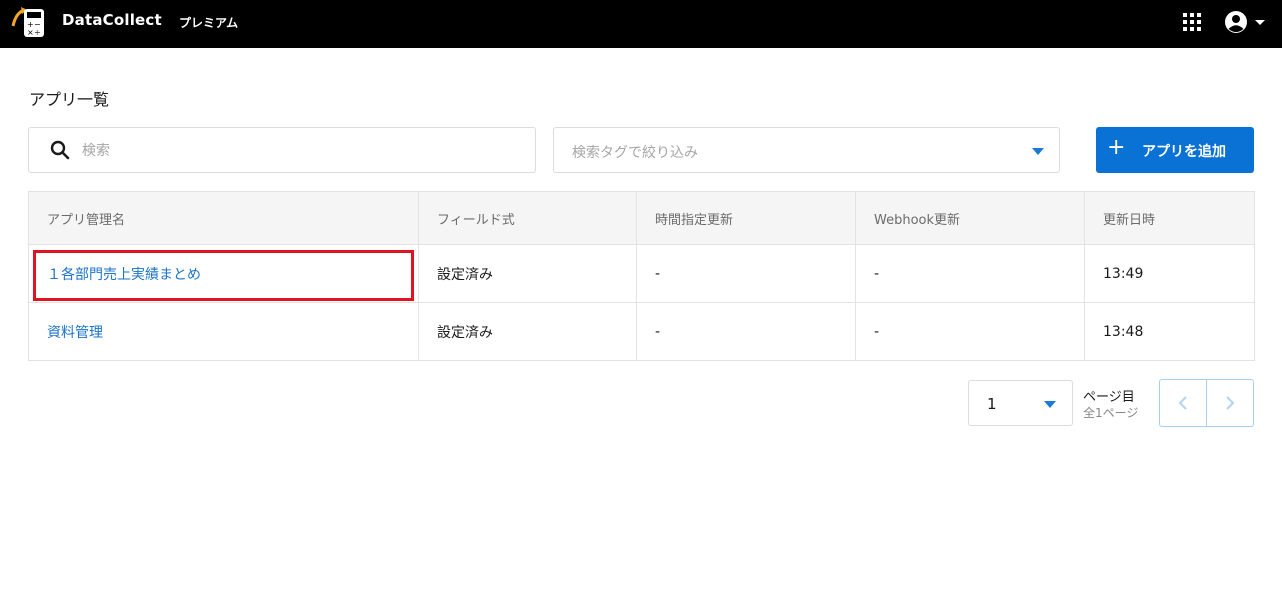  What do you see at coordinates (1184, 152) in the screenshot?
I see `add-app-label: アプリを追加` at bounding box center [1184, 152].